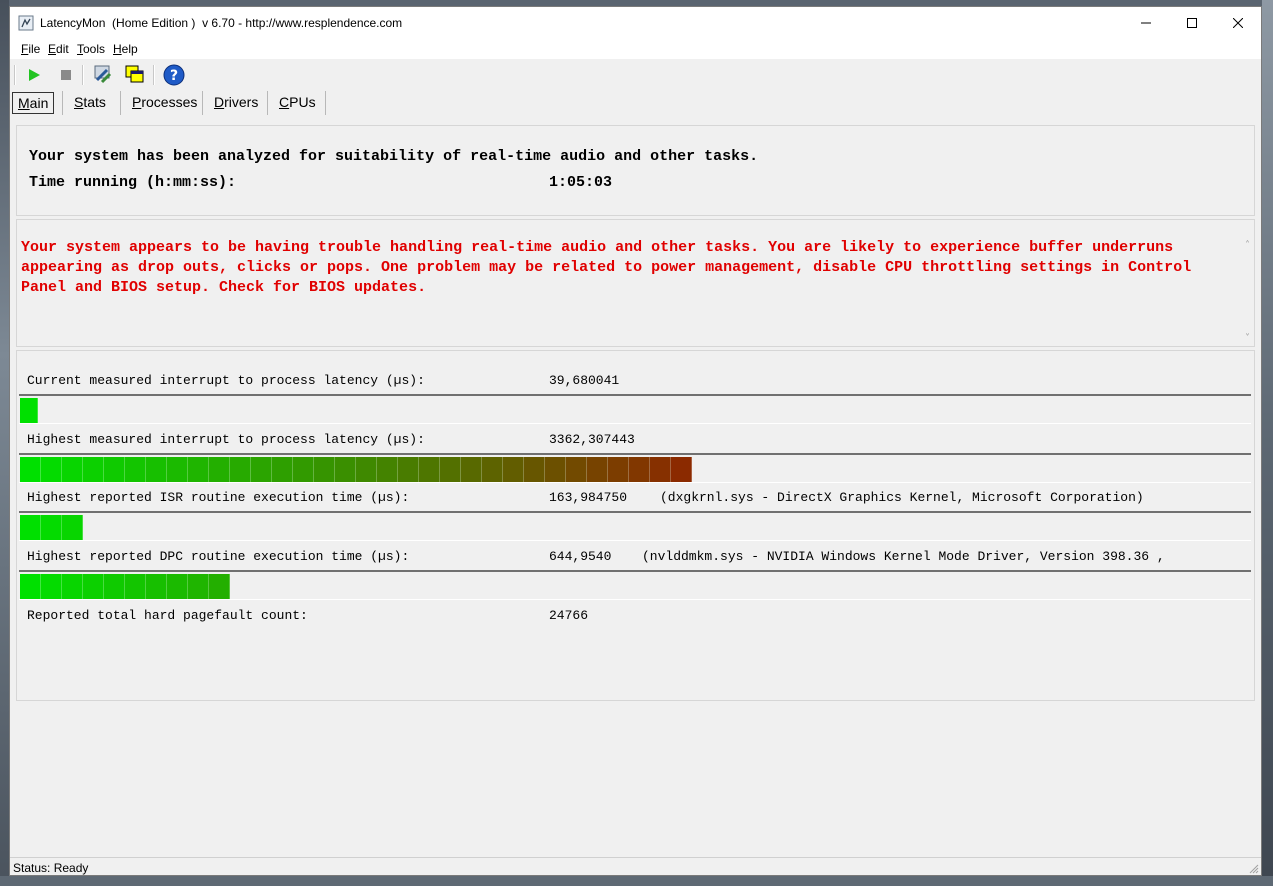 The height and width of the screenshot is (886, 1273). Describe the element at coordinates (33, 103) in the screenshot. I see `tab-main: Main` at that location.